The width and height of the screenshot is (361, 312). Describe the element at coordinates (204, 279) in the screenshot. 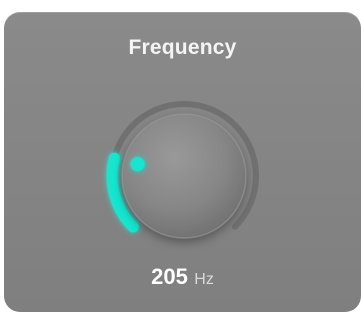

I see `frequency-unit: Hz` at that location.